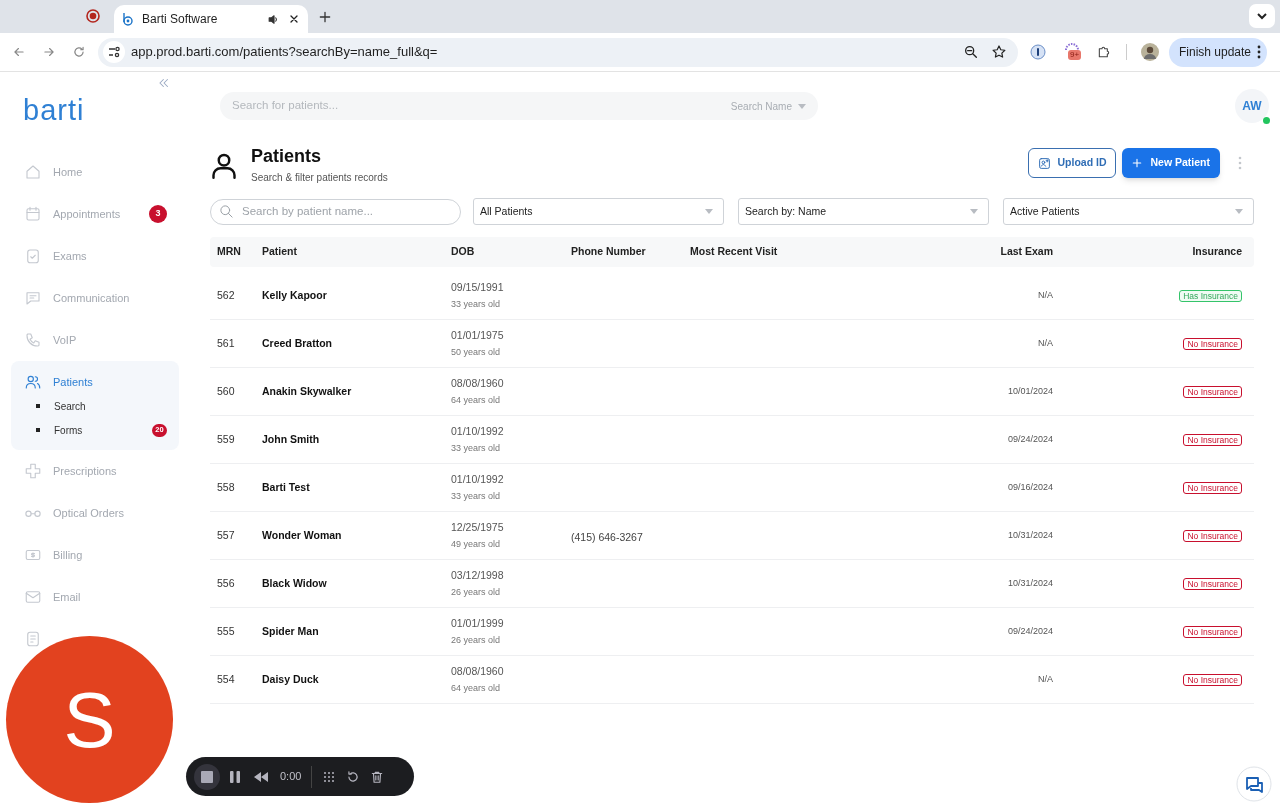 The image size is (1280, 808). I want to click on person-icon, so click(224, 166).